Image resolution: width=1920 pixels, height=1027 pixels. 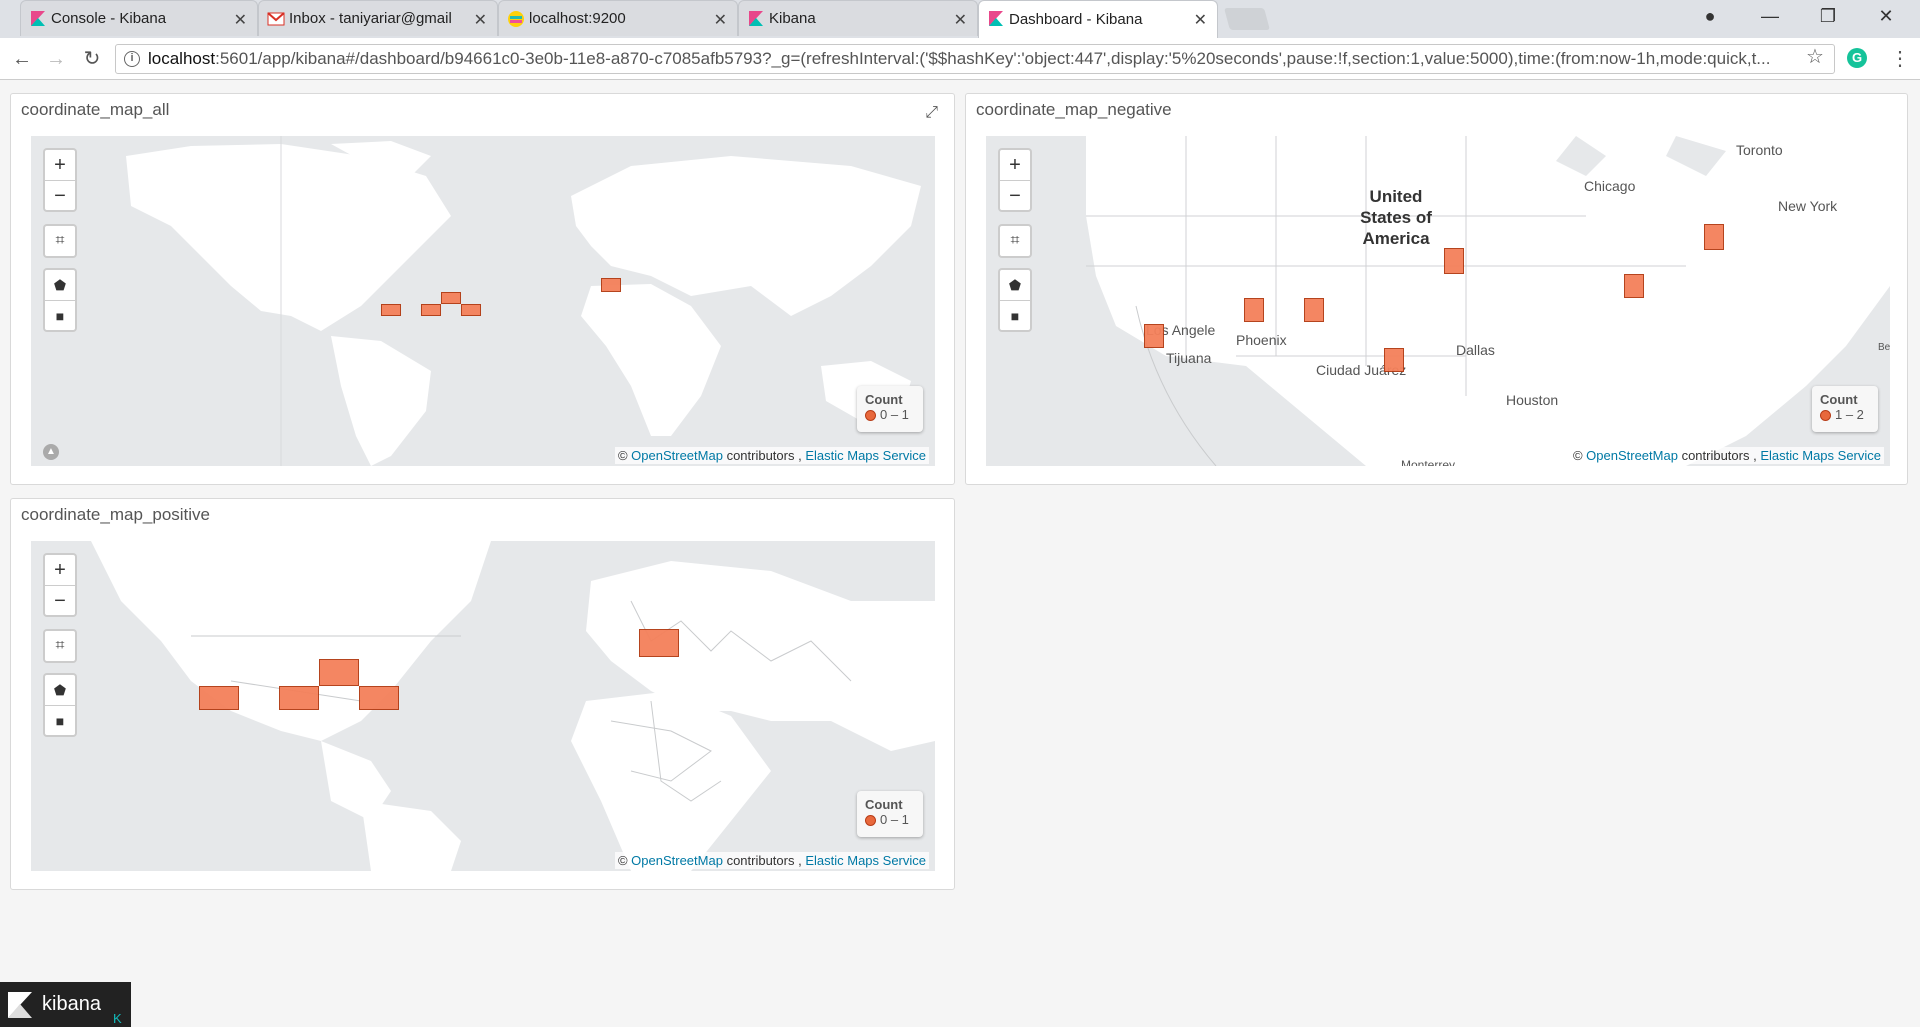 I want to click on minimize-button: —, so click(x=1770, y=16).